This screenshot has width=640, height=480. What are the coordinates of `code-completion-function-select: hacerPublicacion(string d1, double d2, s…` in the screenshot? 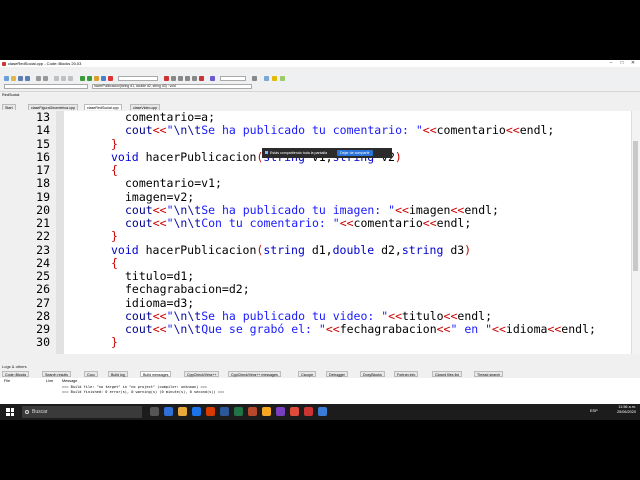 It's located at (172, 86).